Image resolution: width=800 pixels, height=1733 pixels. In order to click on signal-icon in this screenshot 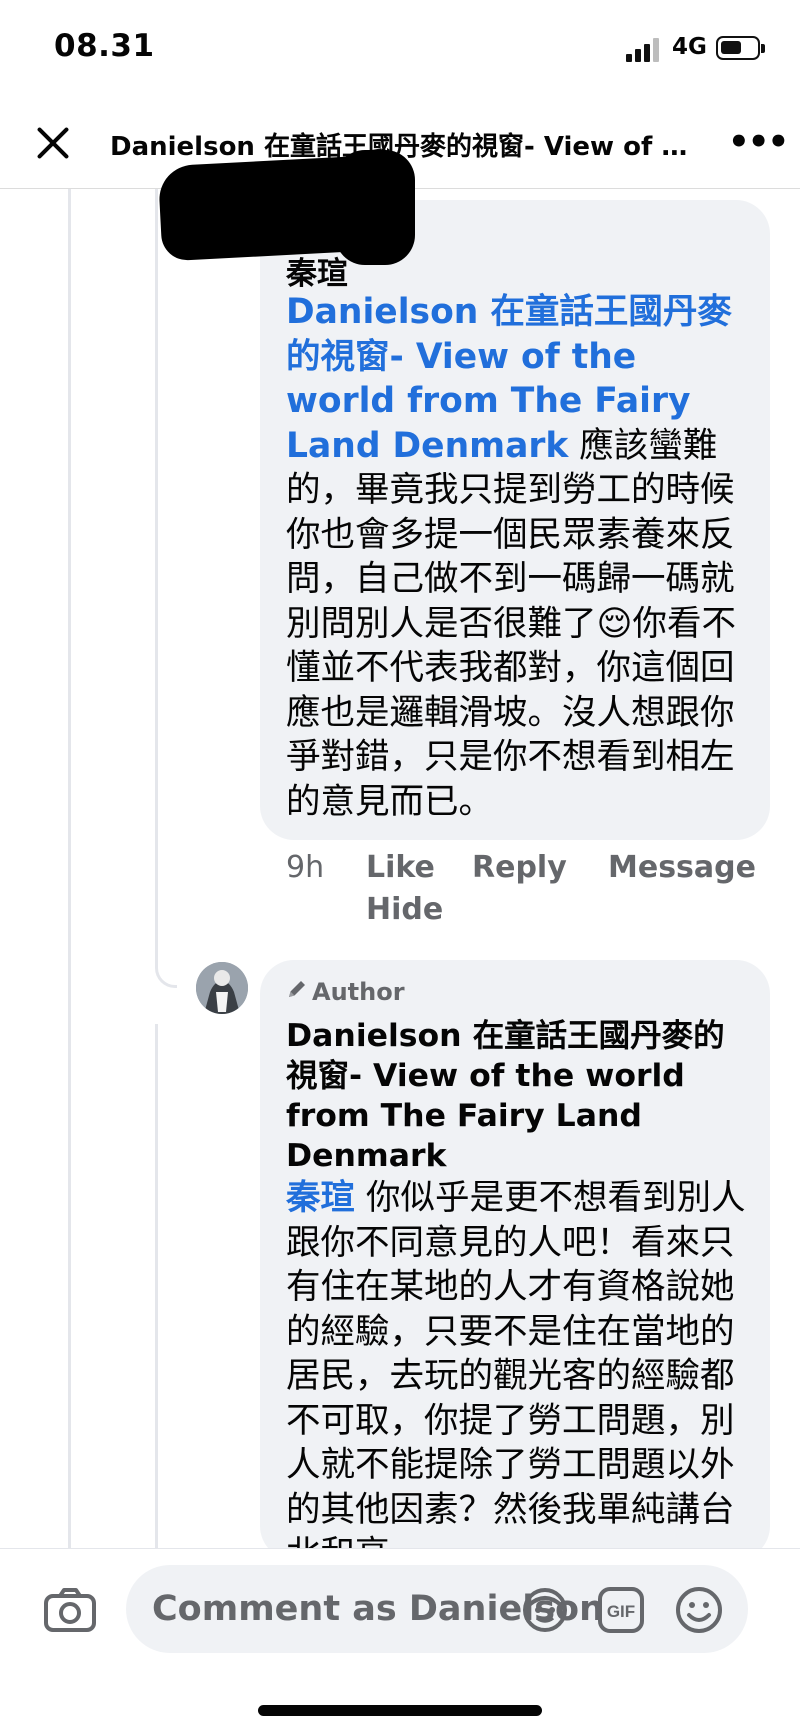, I will do `click(646, 50)`.